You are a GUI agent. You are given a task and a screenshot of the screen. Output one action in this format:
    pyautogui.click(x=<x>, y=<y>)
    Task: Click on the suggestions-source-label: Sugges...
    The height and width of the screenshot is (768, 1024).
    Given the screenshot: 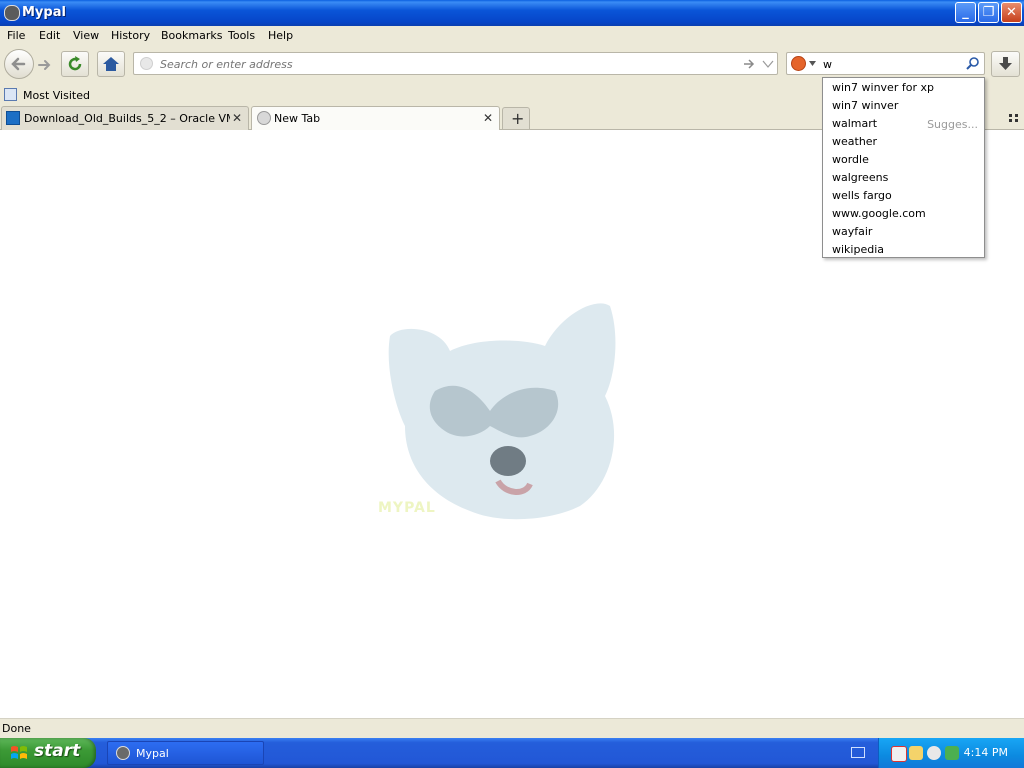 What is the action you would take?
    pyautogui.click(x=952, y=124)
    